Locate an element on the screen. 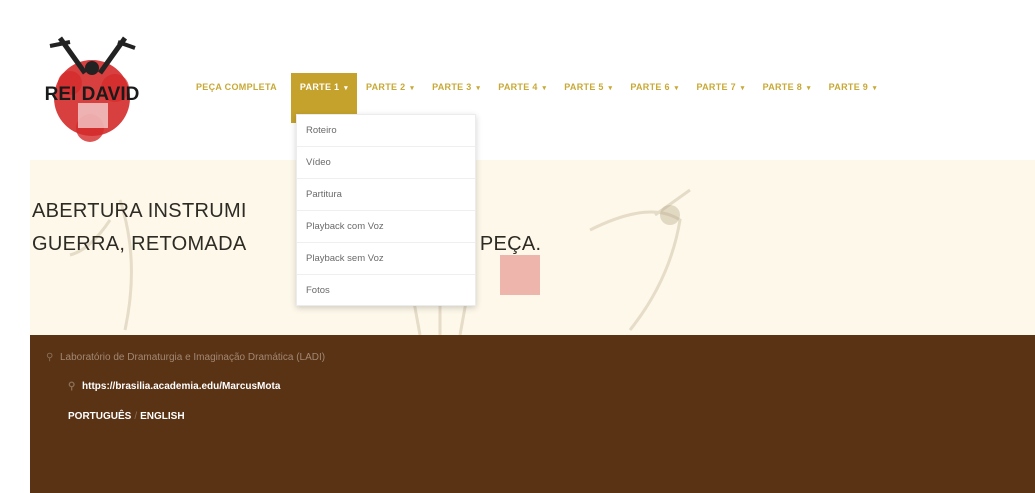  nav-label: PARTE 1 is located at coordinates (319, 87).